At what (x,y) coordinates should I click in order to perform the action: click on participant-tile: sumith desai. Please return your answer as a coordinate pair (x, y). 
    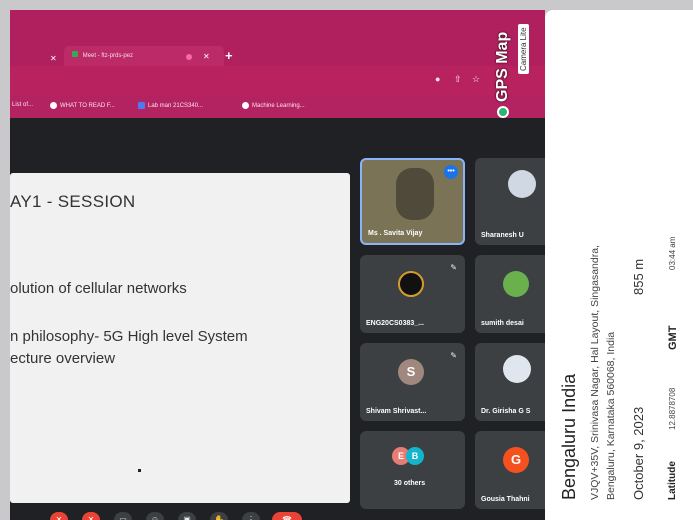
    Looking at the image, I should click on (510, 294).